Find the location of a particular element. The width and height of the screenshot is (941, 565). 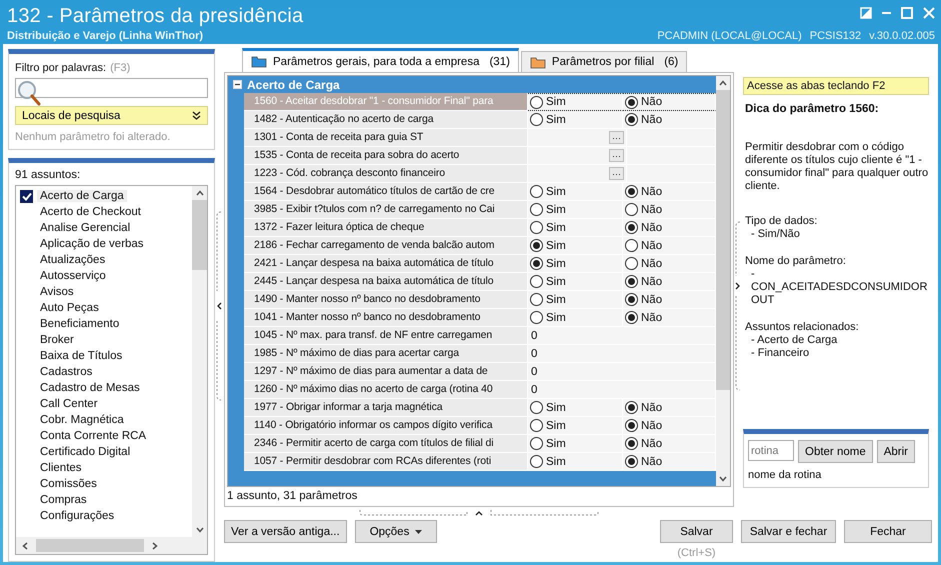

parameter-label: 1297 - Nº máximo de dias para aumentar a data de is located at coordinates (386, 372).